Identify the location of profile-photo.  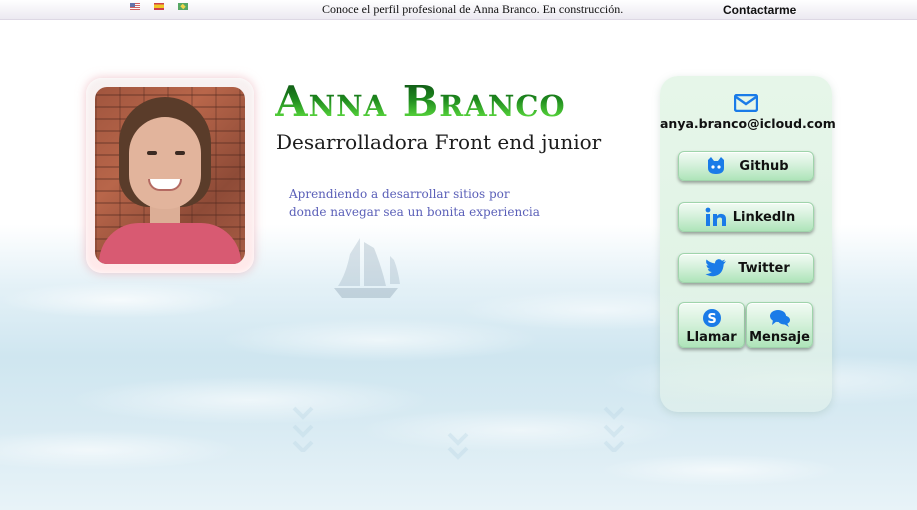
(170, 175).